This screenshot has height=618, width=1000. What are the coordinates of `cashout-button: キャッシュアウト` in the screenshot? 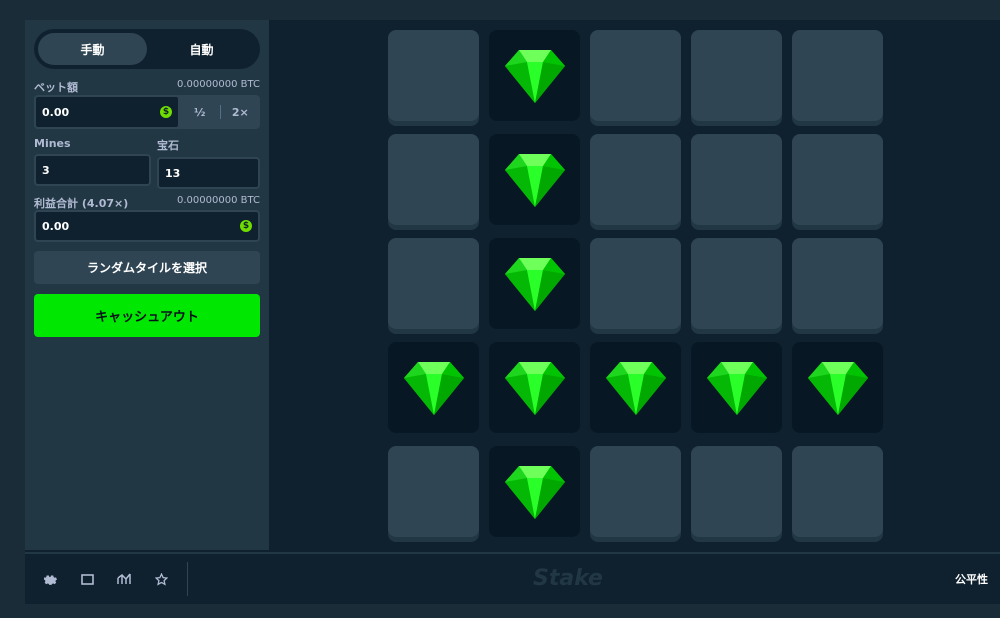 It's located at (147, 315).